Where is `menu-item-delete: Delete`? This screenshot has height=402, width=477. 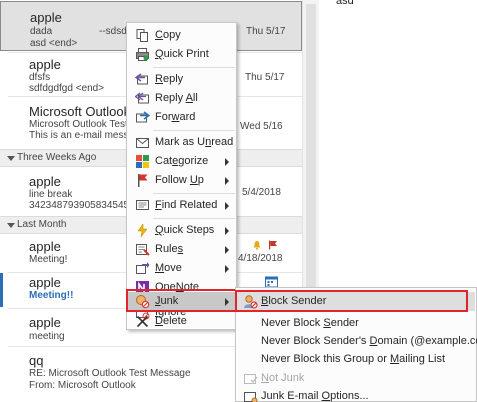
menu-item-delete: Delete is located at coordinates (181, 321).